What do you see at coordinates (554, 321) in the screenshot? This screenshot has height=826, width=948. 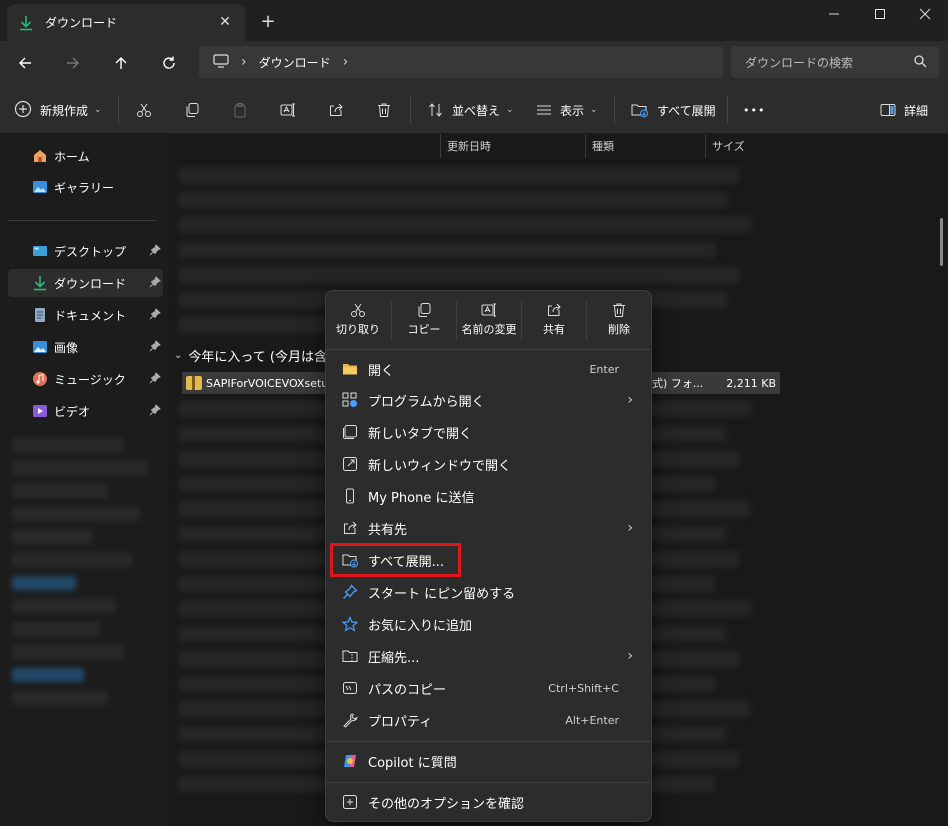 I see `share-action: 共有` at bounding box center [554, 321].